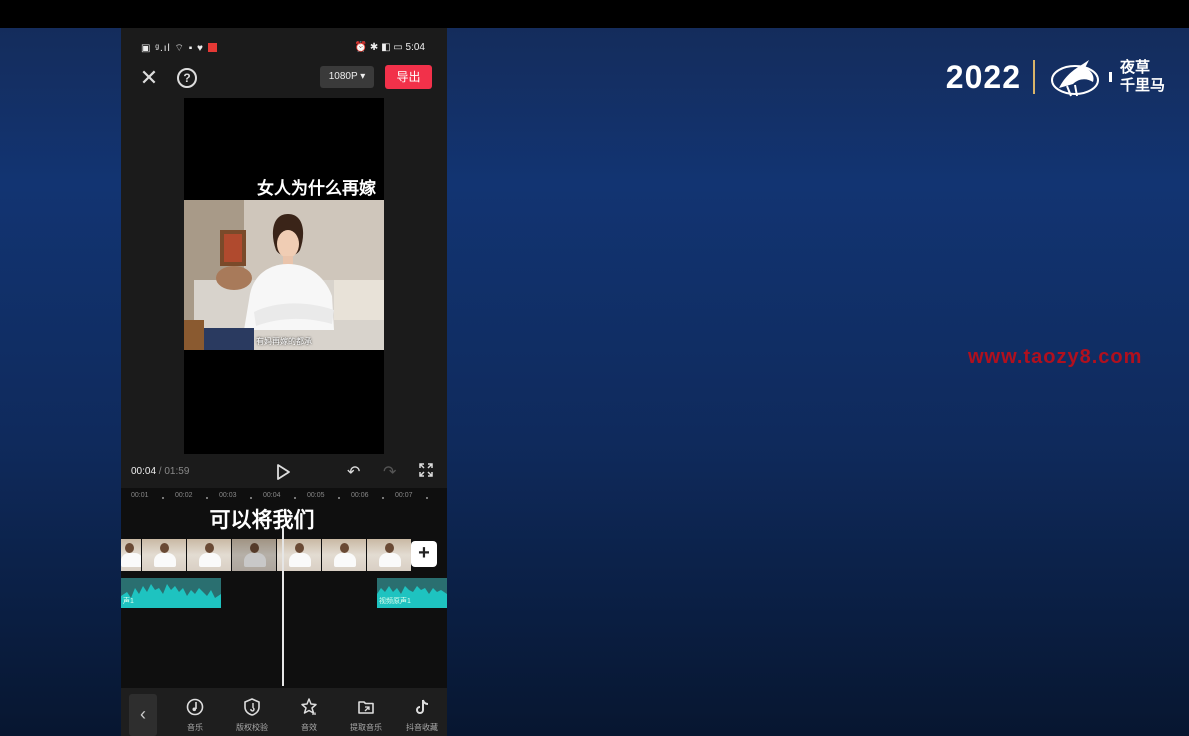  What do you see at coordinates (228, 495) in the screenshot?
I see `ruler-tick: 00:03` at bounding box center [228, 495].